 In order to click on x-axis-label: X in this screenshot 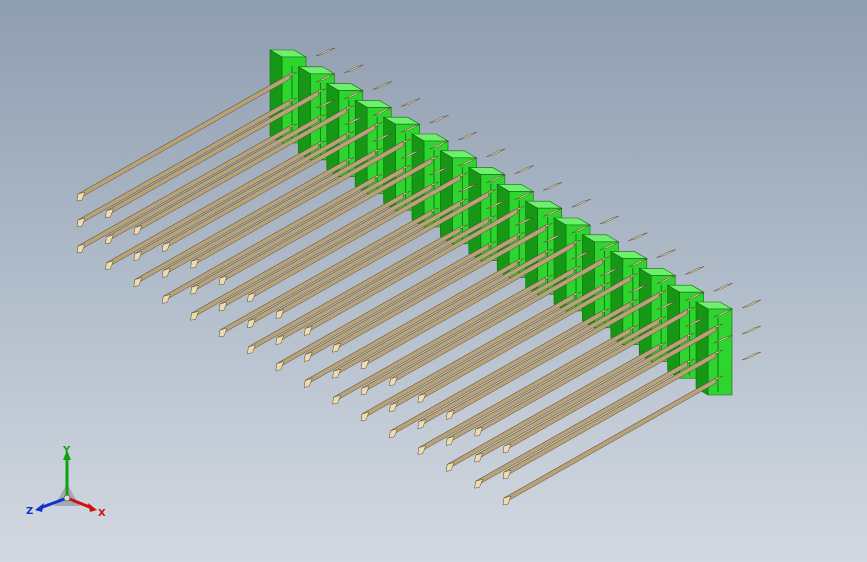, I will do `click(102, 513)`.